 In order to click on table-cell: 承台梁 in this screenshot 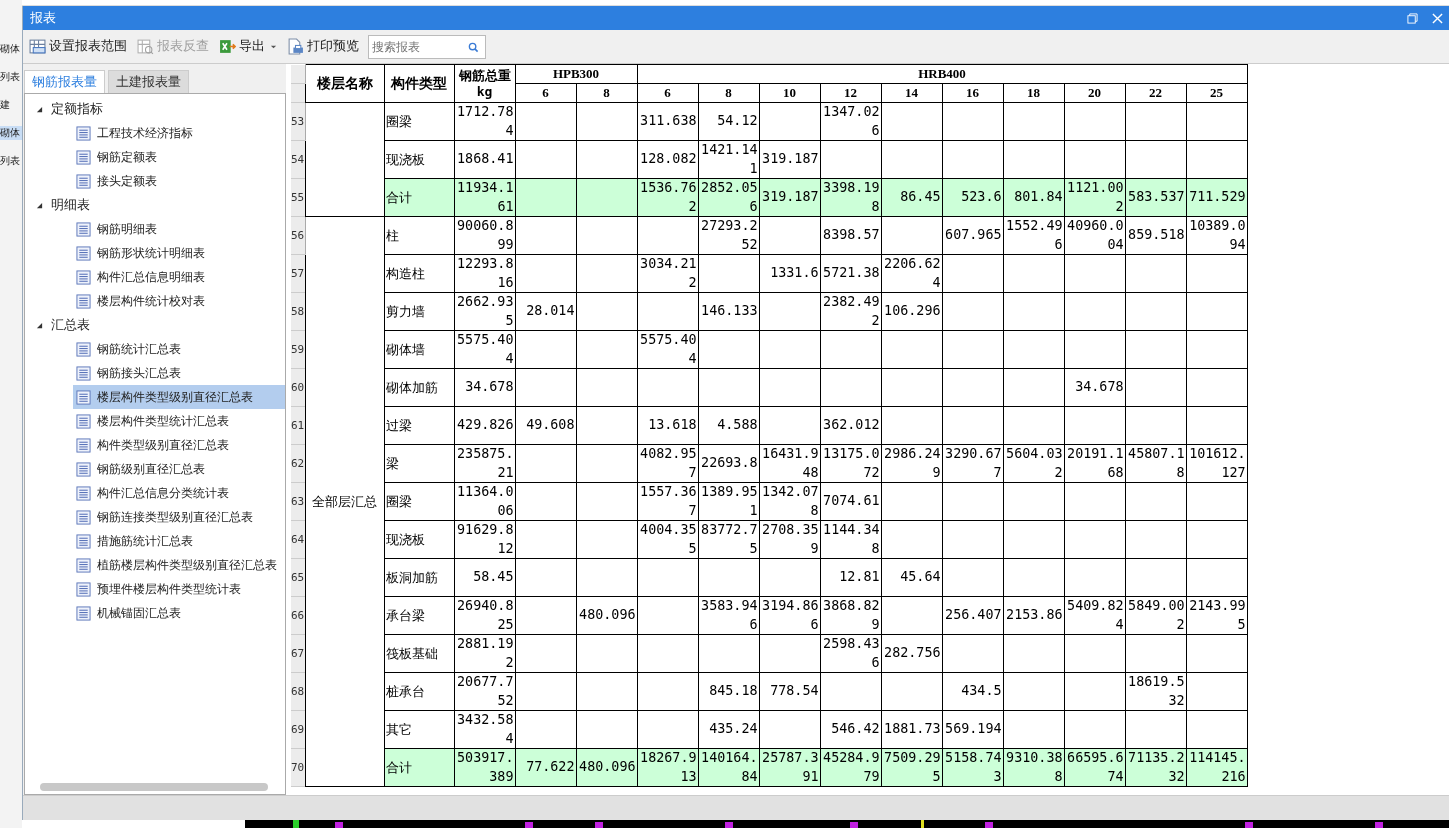, I will do `click(419, 615)`.